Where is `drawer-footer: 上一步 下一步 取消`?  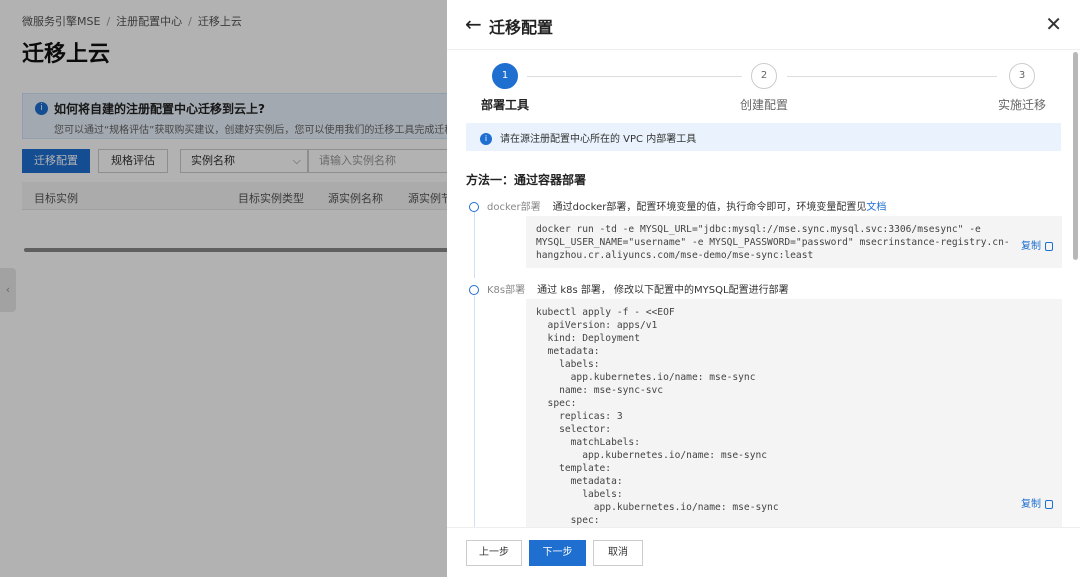 drawer-footer: 上一步 下一步 取消 is located at coordinates (763, 552).